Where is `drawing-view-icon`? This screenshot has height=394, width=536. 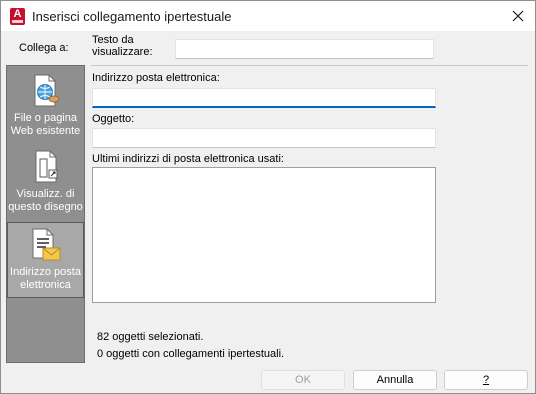
drawing-view-icon is located at coordinates (46, 166).